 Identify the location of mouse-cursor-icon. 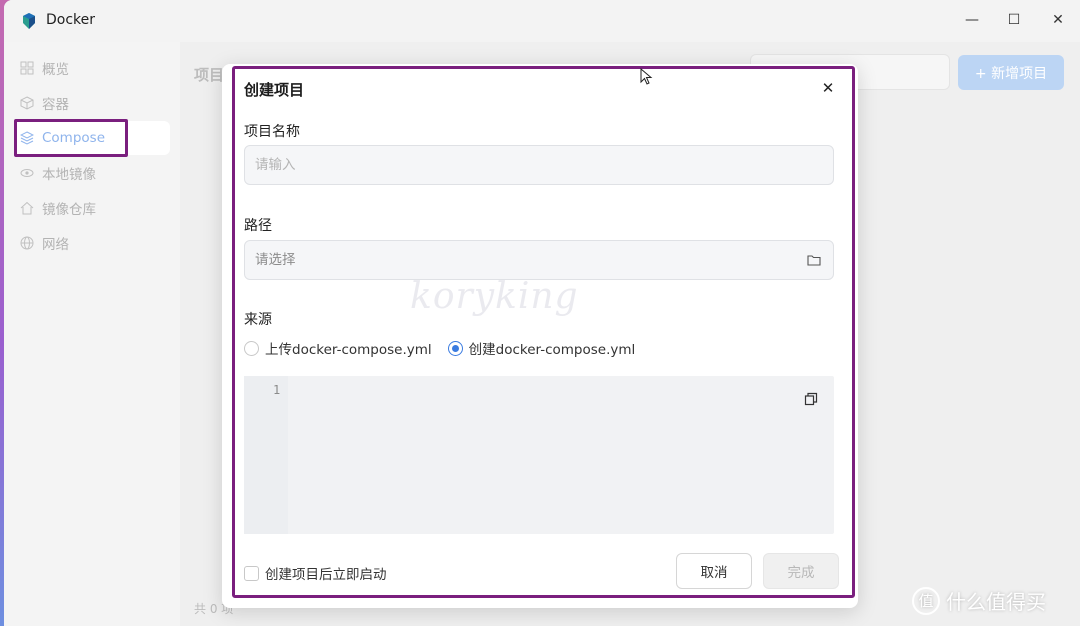
(646, 76).